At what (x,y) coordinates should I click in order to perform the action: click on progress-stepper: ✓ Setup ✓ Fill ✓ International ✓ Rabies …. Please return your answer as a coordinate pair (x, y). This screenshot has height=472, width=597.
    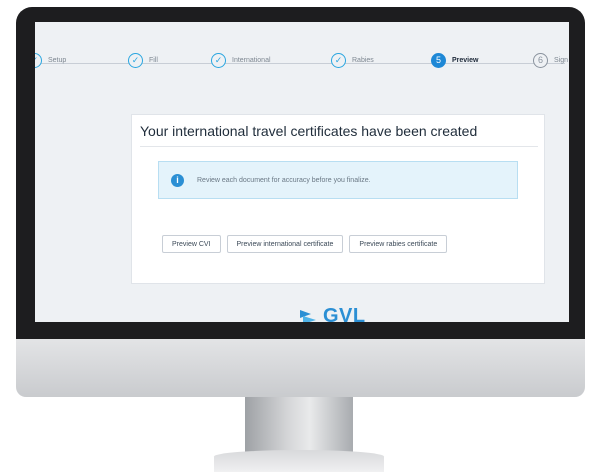
    Looking at the image, I should click on (302, 50).